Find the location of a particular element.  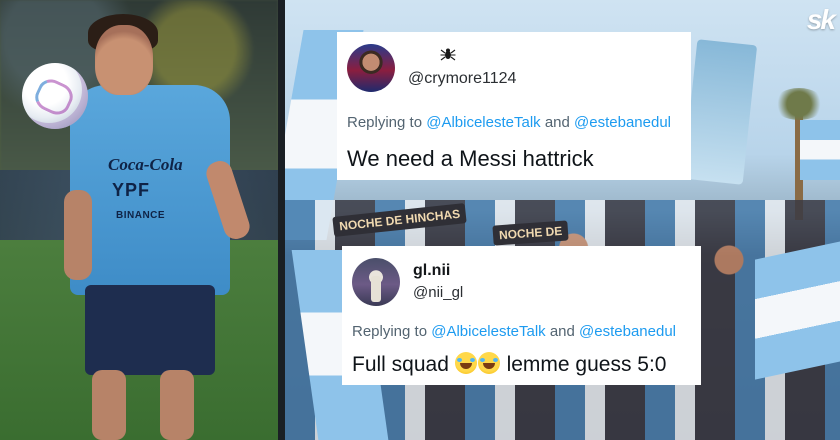

tweet-text: Full squad lemme guess 5:0 is located at coordinates (509, 364).